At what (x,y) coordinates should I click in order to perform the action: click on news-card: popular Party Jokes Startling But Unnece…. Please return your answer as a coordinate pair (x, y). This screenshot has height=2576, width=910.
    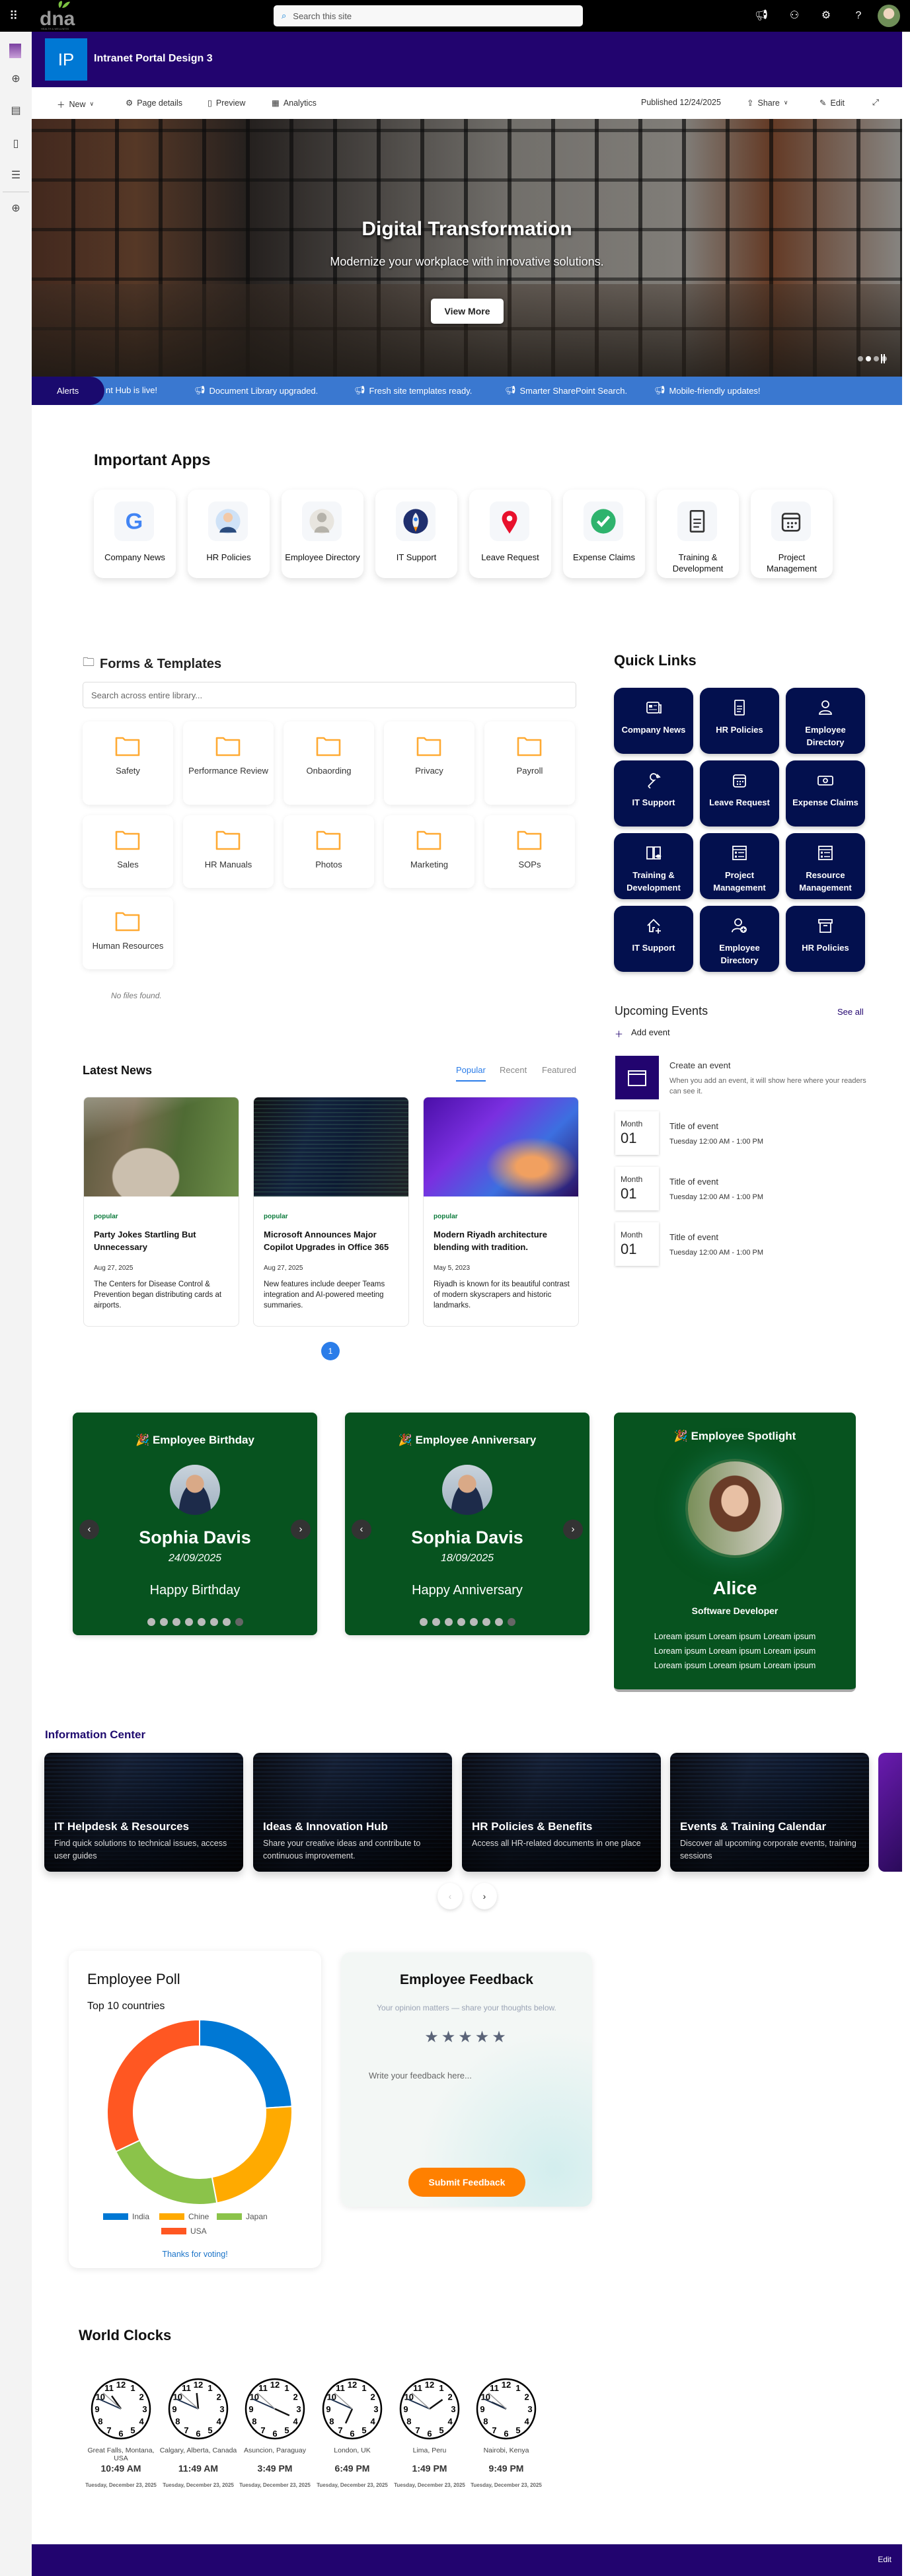
    Looking at the image, I should click on (161, 1212).